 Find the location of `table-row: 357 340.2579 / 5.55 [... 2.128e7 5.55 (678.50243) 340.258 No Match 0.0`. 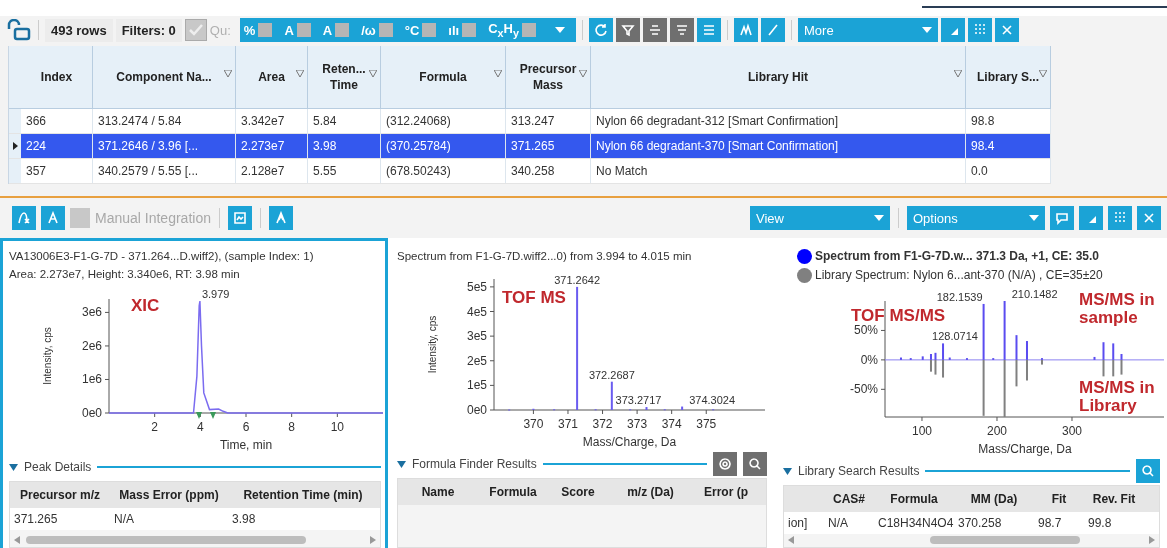

table-row: 357 340.2579 / 5.55 [... 2.128e7 5.55 (678.50243) 340.258 No Match 0.0 is located at coordinates (530, 171).